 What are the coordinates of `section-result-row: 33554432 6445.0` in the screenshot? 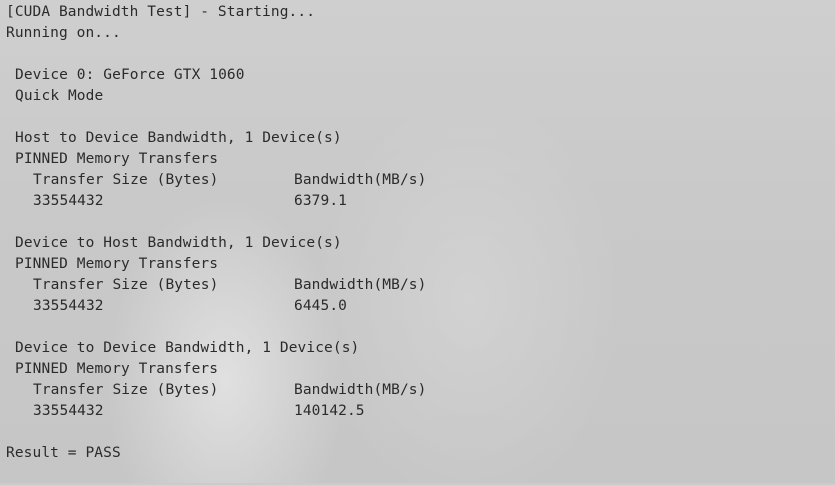 It's located at (417, 306).